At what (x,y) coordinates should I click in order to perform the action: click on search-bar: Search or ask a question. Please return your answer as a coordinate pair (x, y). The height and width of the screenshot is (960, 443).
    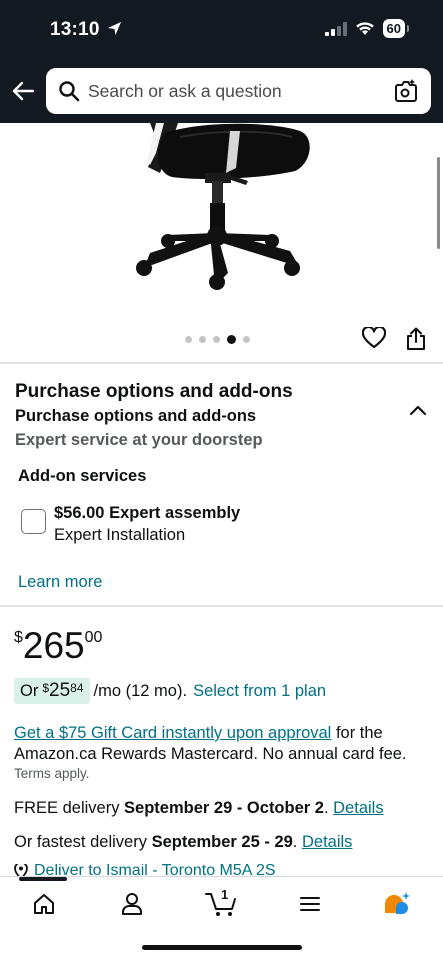
    Looking at the image, I should click on (238, 91).